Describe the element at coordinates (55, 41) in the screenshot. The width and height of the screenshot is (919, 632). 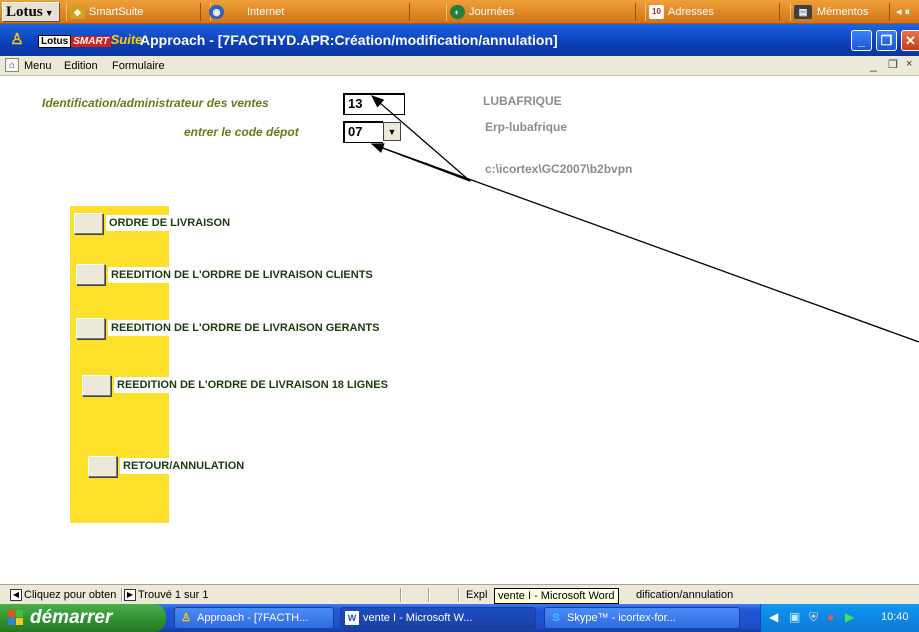
I see `logo-lotus-text: Lotus` at that location.